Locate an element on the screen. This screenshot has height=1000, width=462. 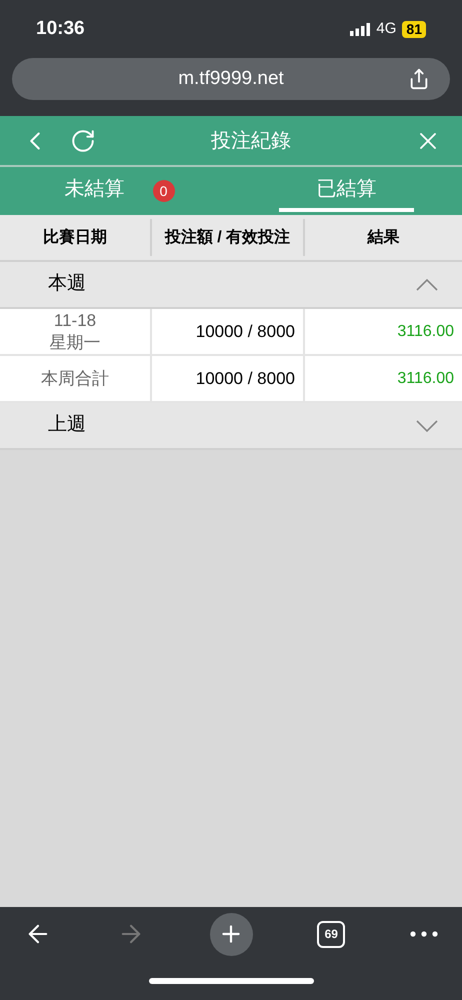
column-header: 比賽日期 is located at coordinates (75, 237).